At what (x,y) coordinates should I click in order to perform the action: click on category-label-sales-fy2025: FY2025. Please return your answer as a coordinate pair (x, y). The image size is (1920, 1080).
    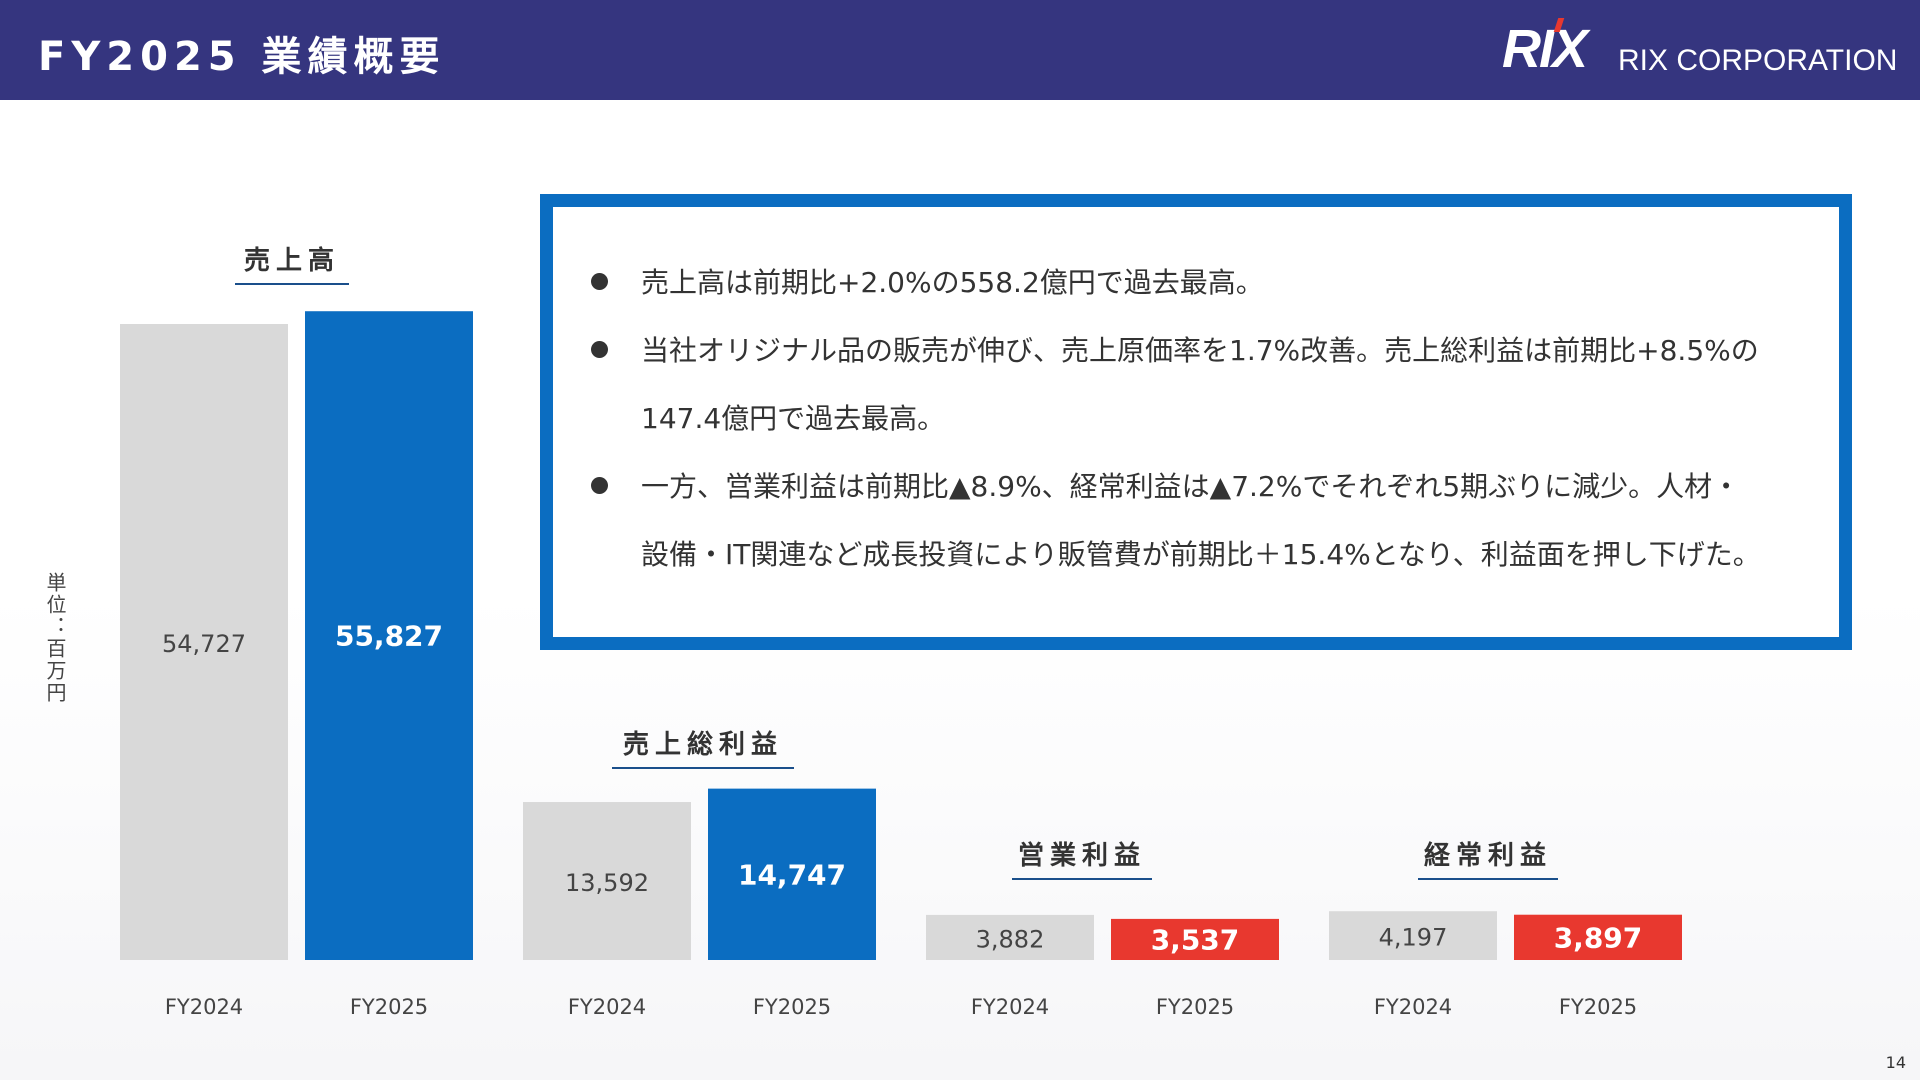
    Looking at the image, I should click on (389, 1007).